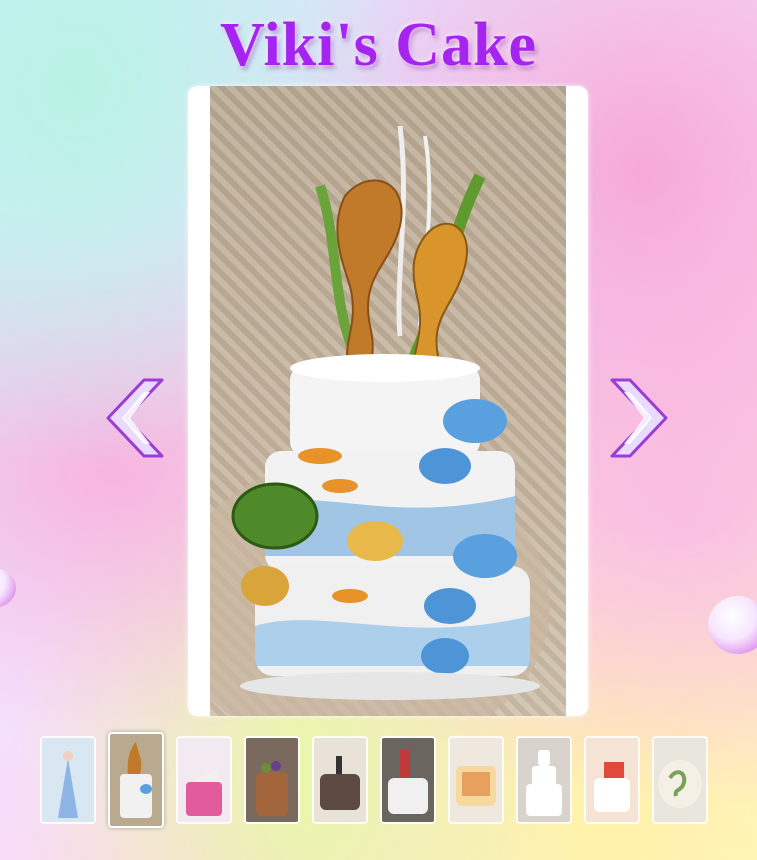 The image size is (757, 860). I want to click on next-button, so click(639, 418).